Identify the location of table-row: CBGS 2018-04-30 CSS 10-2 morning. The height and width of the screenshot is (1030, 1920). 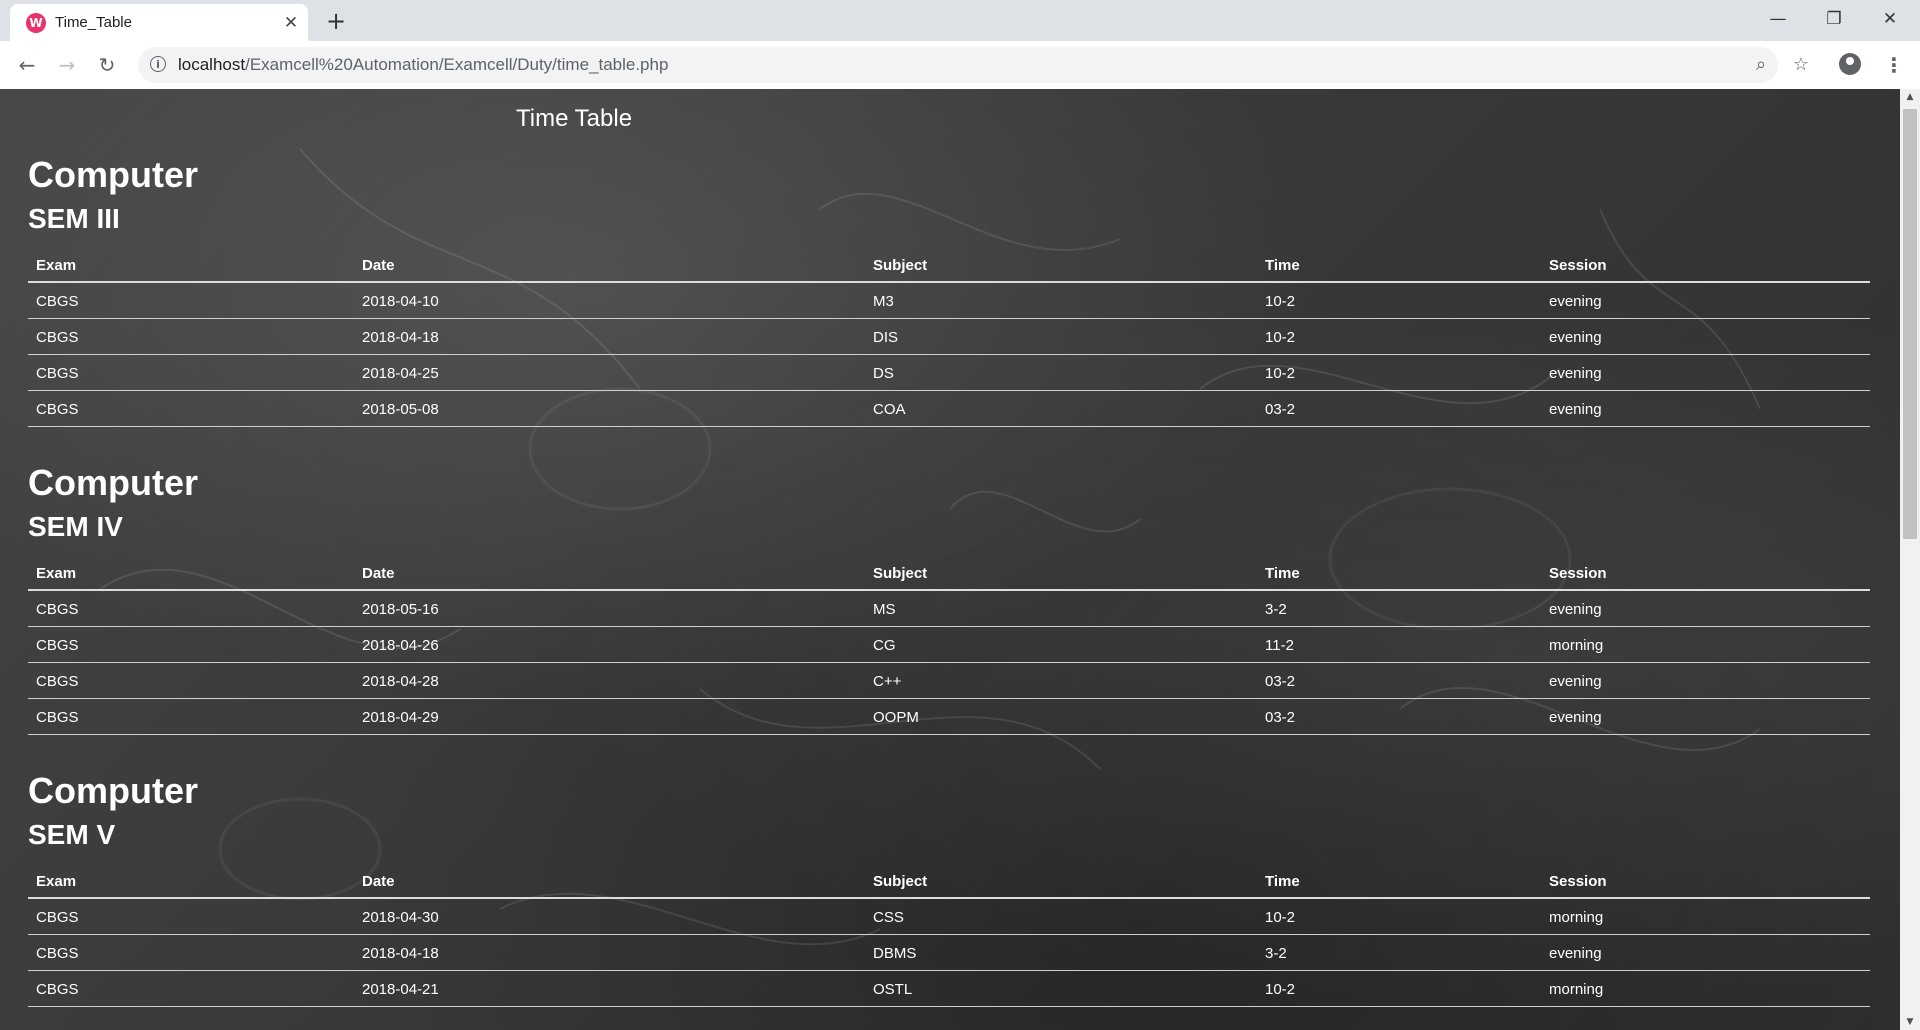
(949, 916).